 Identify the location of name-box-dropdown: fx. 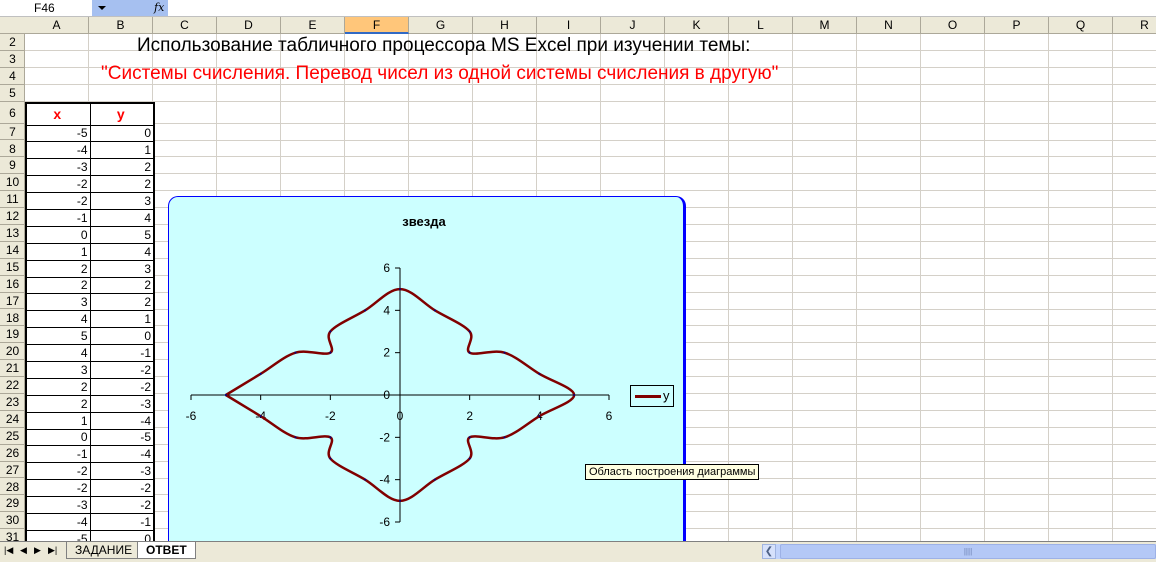
(130, 8).